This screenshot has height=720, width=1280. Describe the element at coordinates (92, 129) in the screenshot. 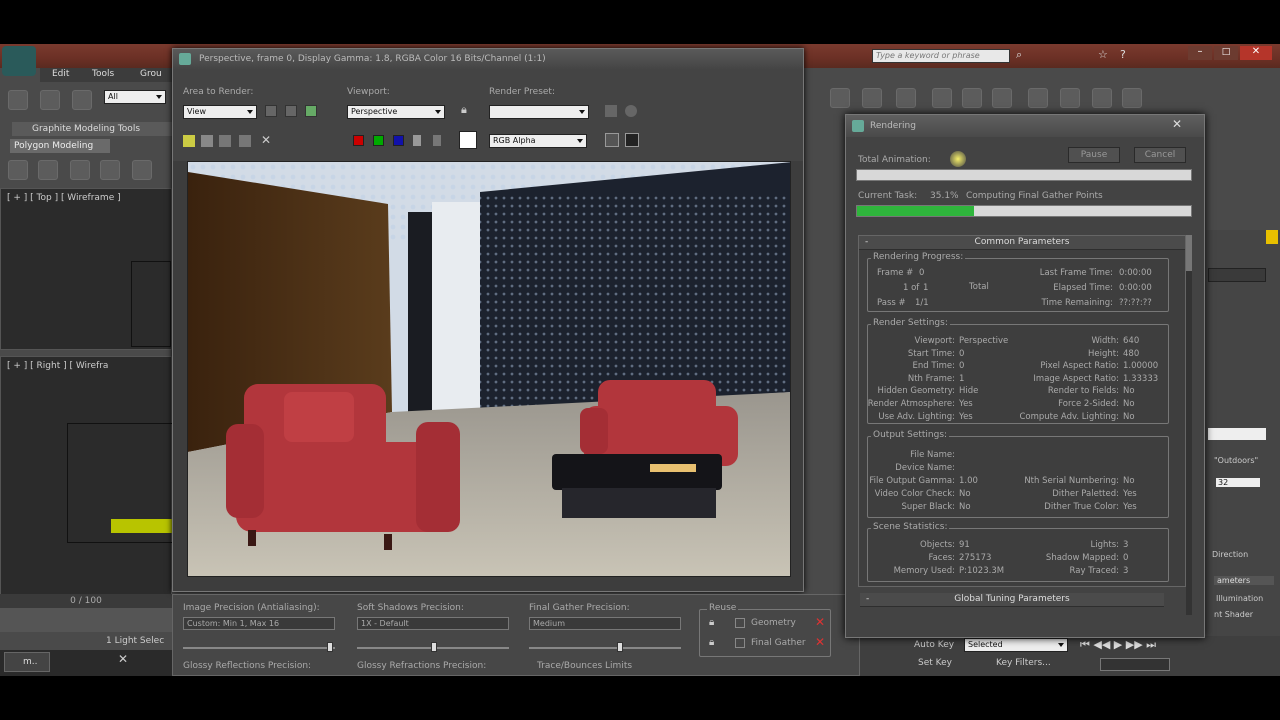

I see `tab-graphite-modeling-tools: Graphite Modeling Tools` at that location.